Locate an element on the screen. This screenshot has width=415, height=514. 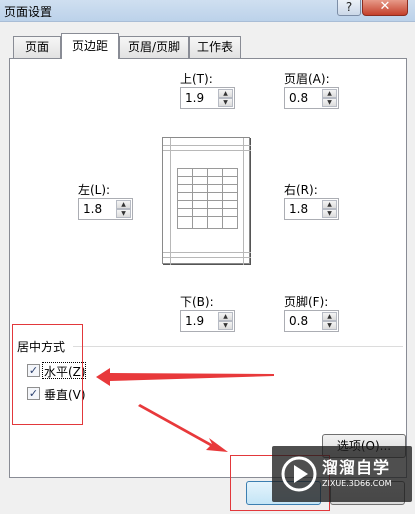
arrow-to-horizontal is located at coordinates (185, 377).